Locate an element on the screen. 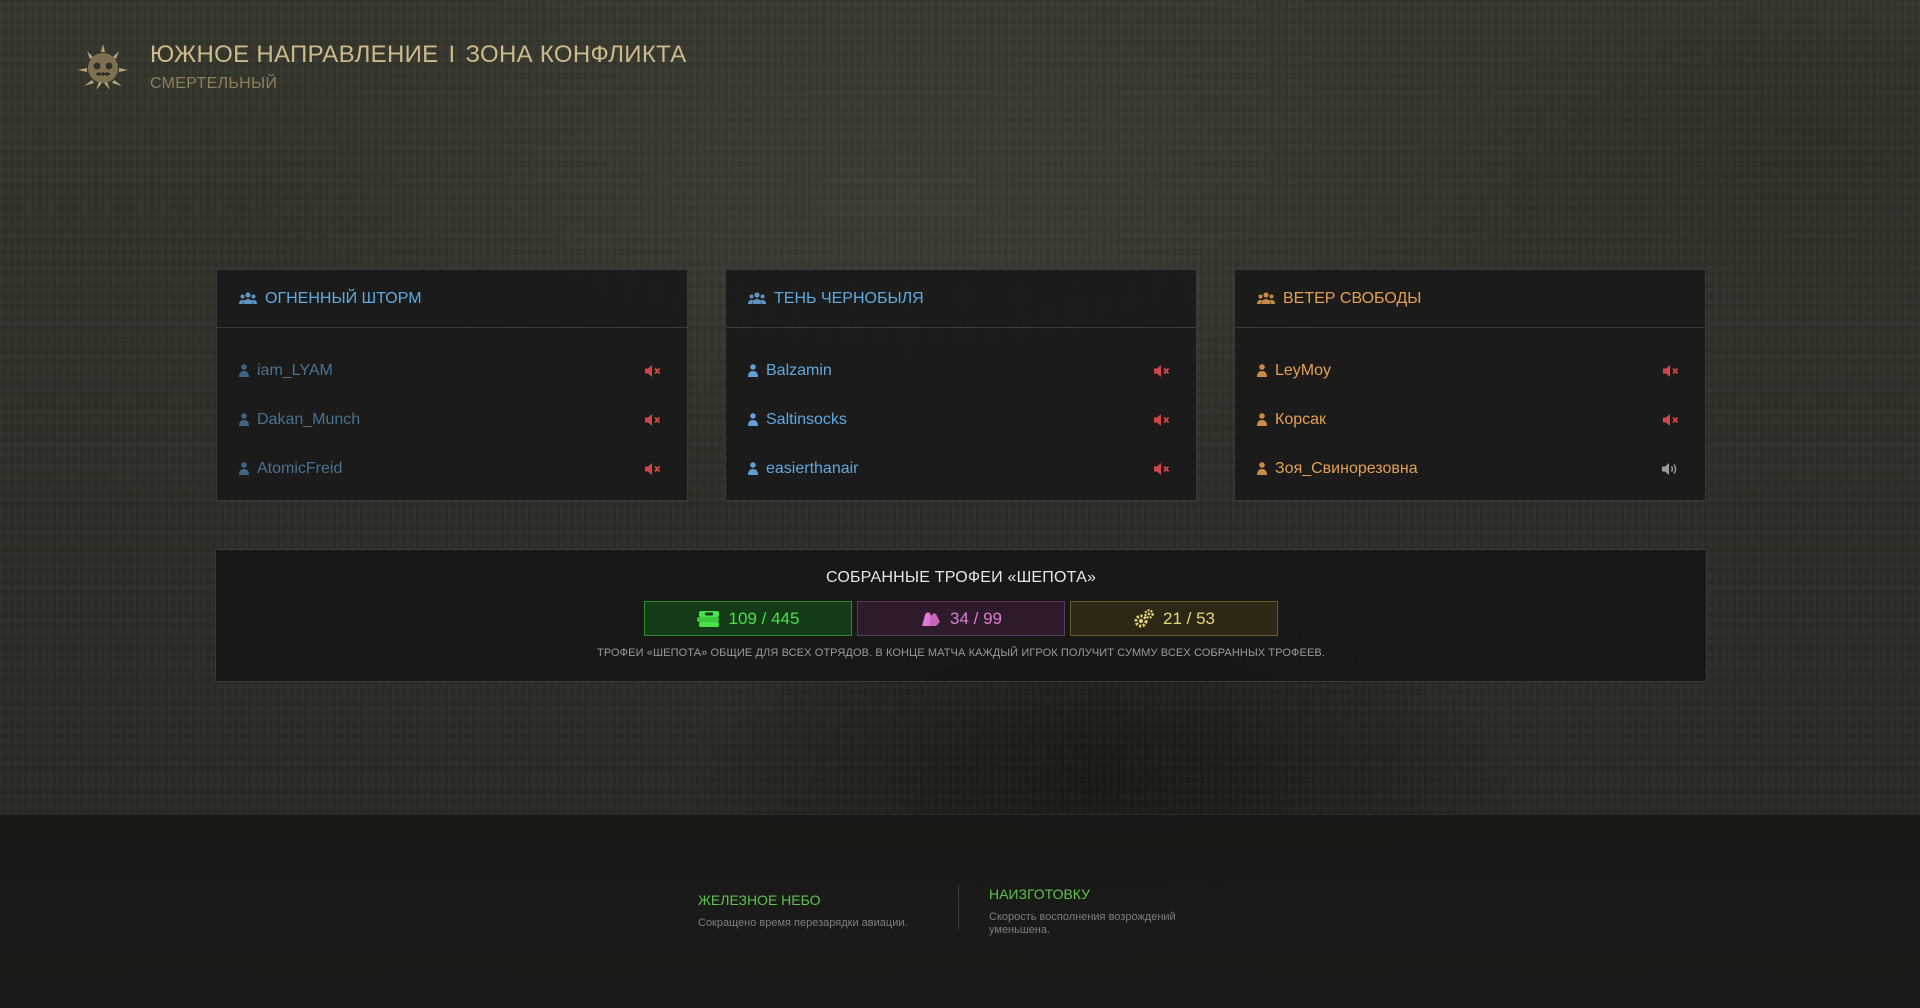 This screenshot has width=1920, height=1008. title-separator: I is located at coordinates (452, 54).